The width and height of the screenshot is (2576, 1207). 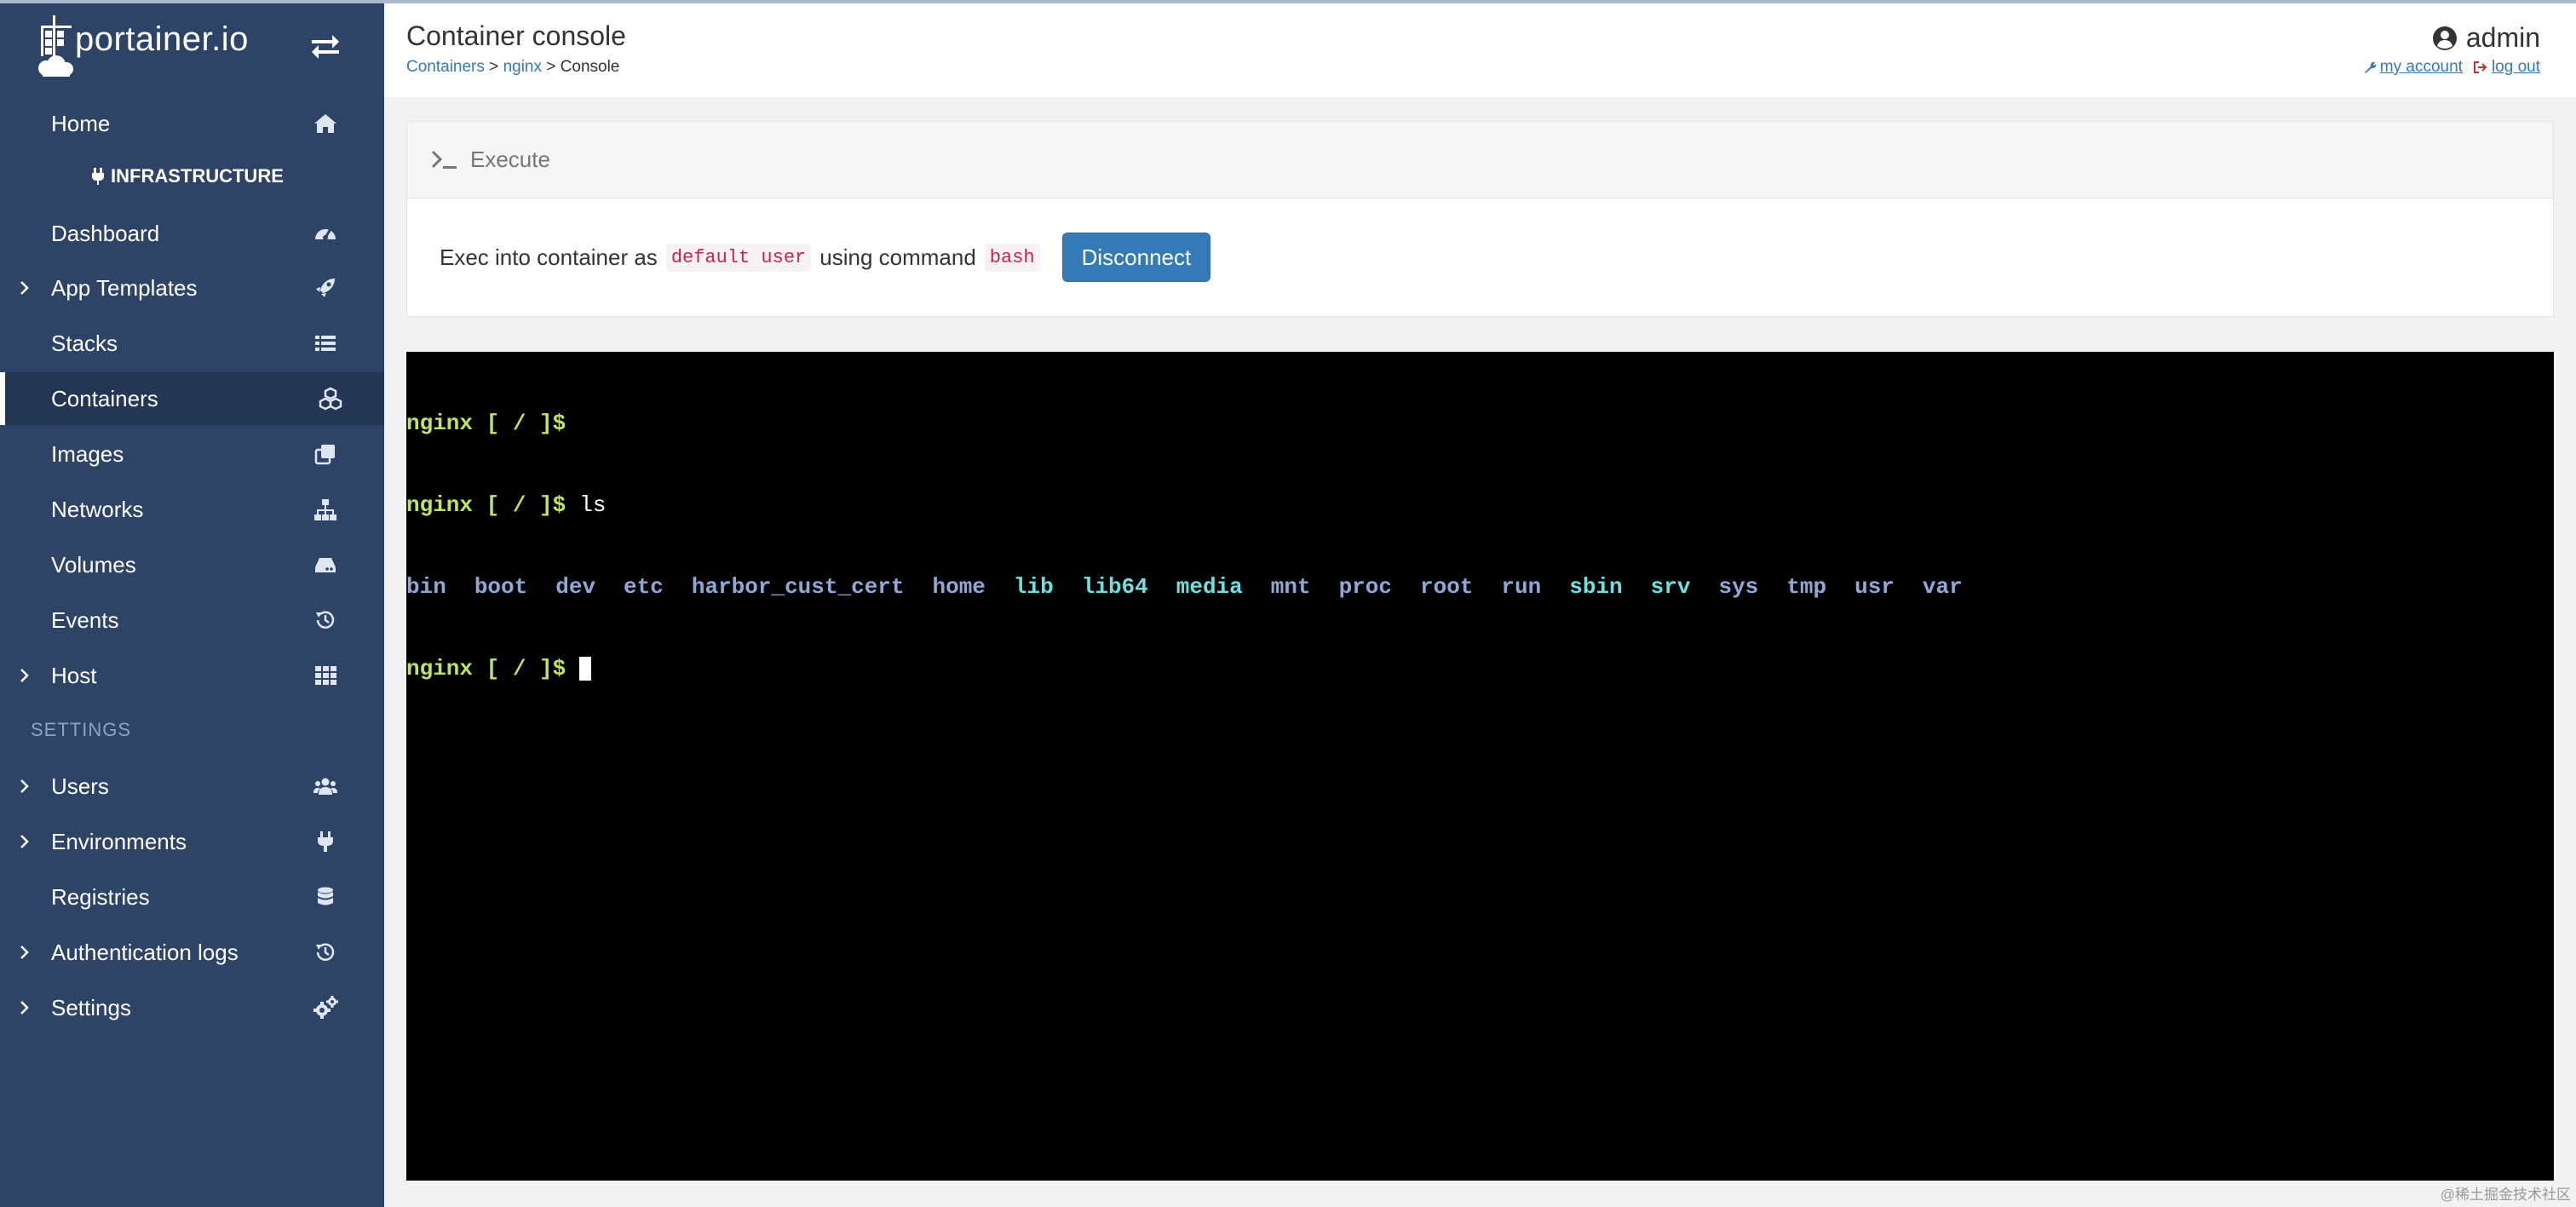 I want to click on terminal-ls-item: run, so click(x=1521, y=587).